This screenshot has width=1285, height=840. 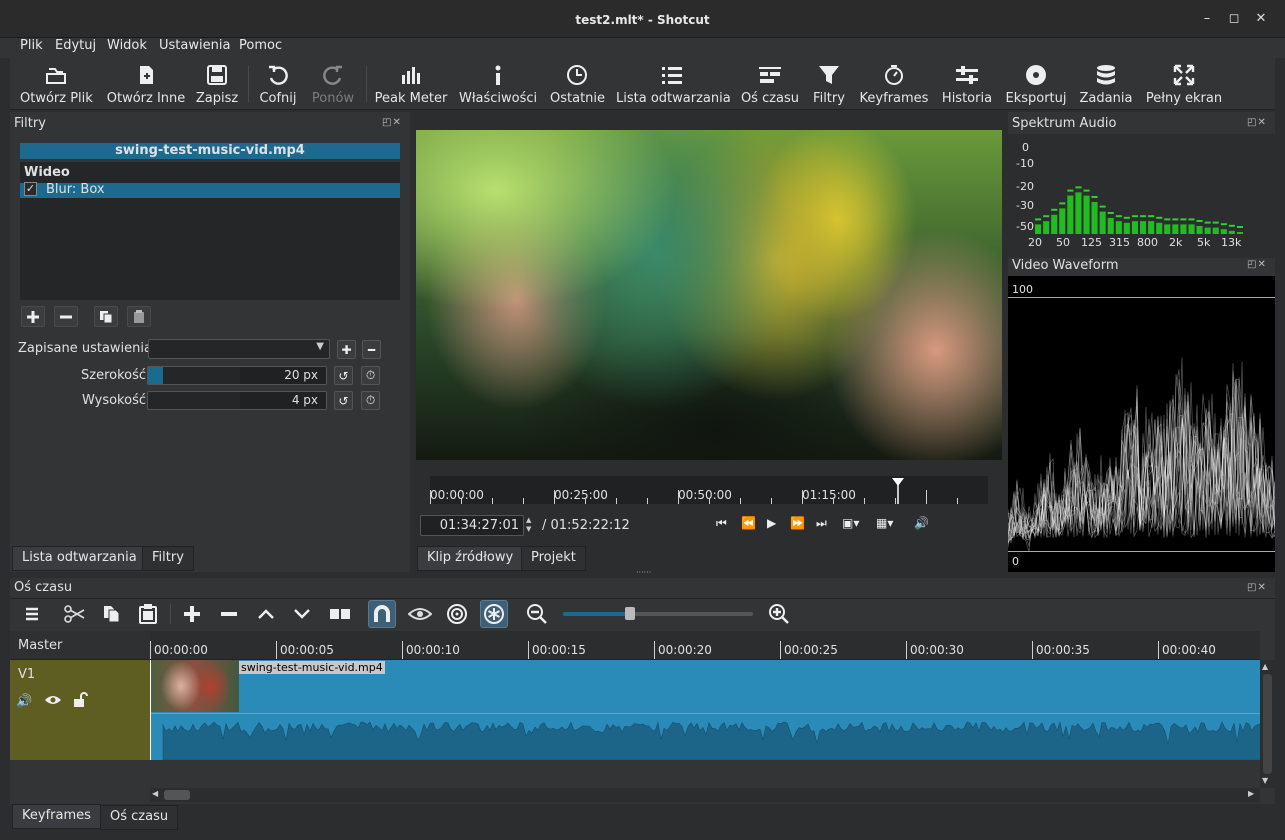 I want to click on timeline-clip: swing-test-music-vid.mp4, so click(x=705, y=710).